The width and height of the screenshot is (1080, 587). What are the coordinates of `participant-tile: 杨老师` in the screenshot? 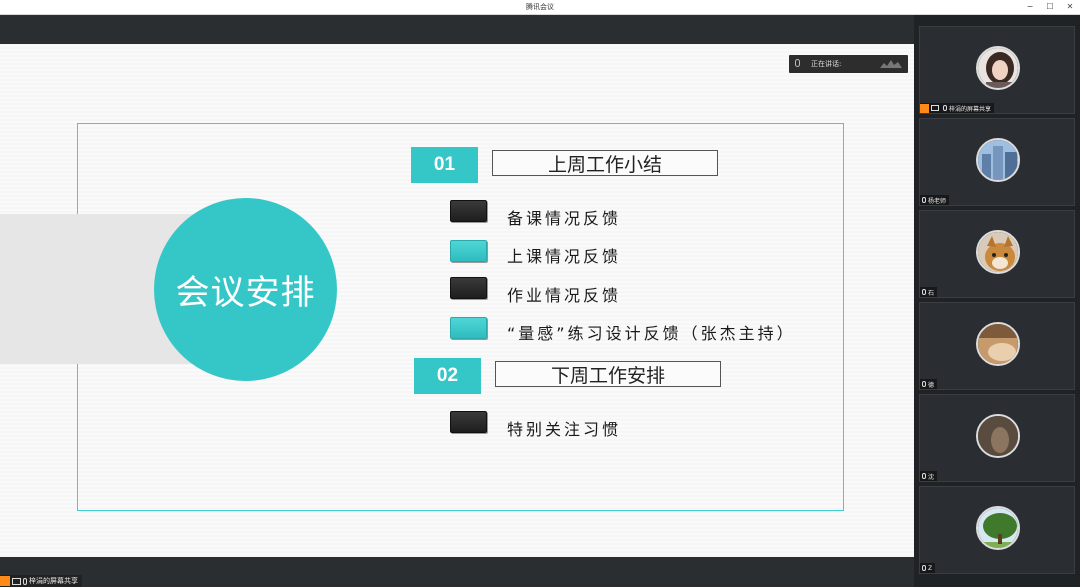 It's located at (997, 162).